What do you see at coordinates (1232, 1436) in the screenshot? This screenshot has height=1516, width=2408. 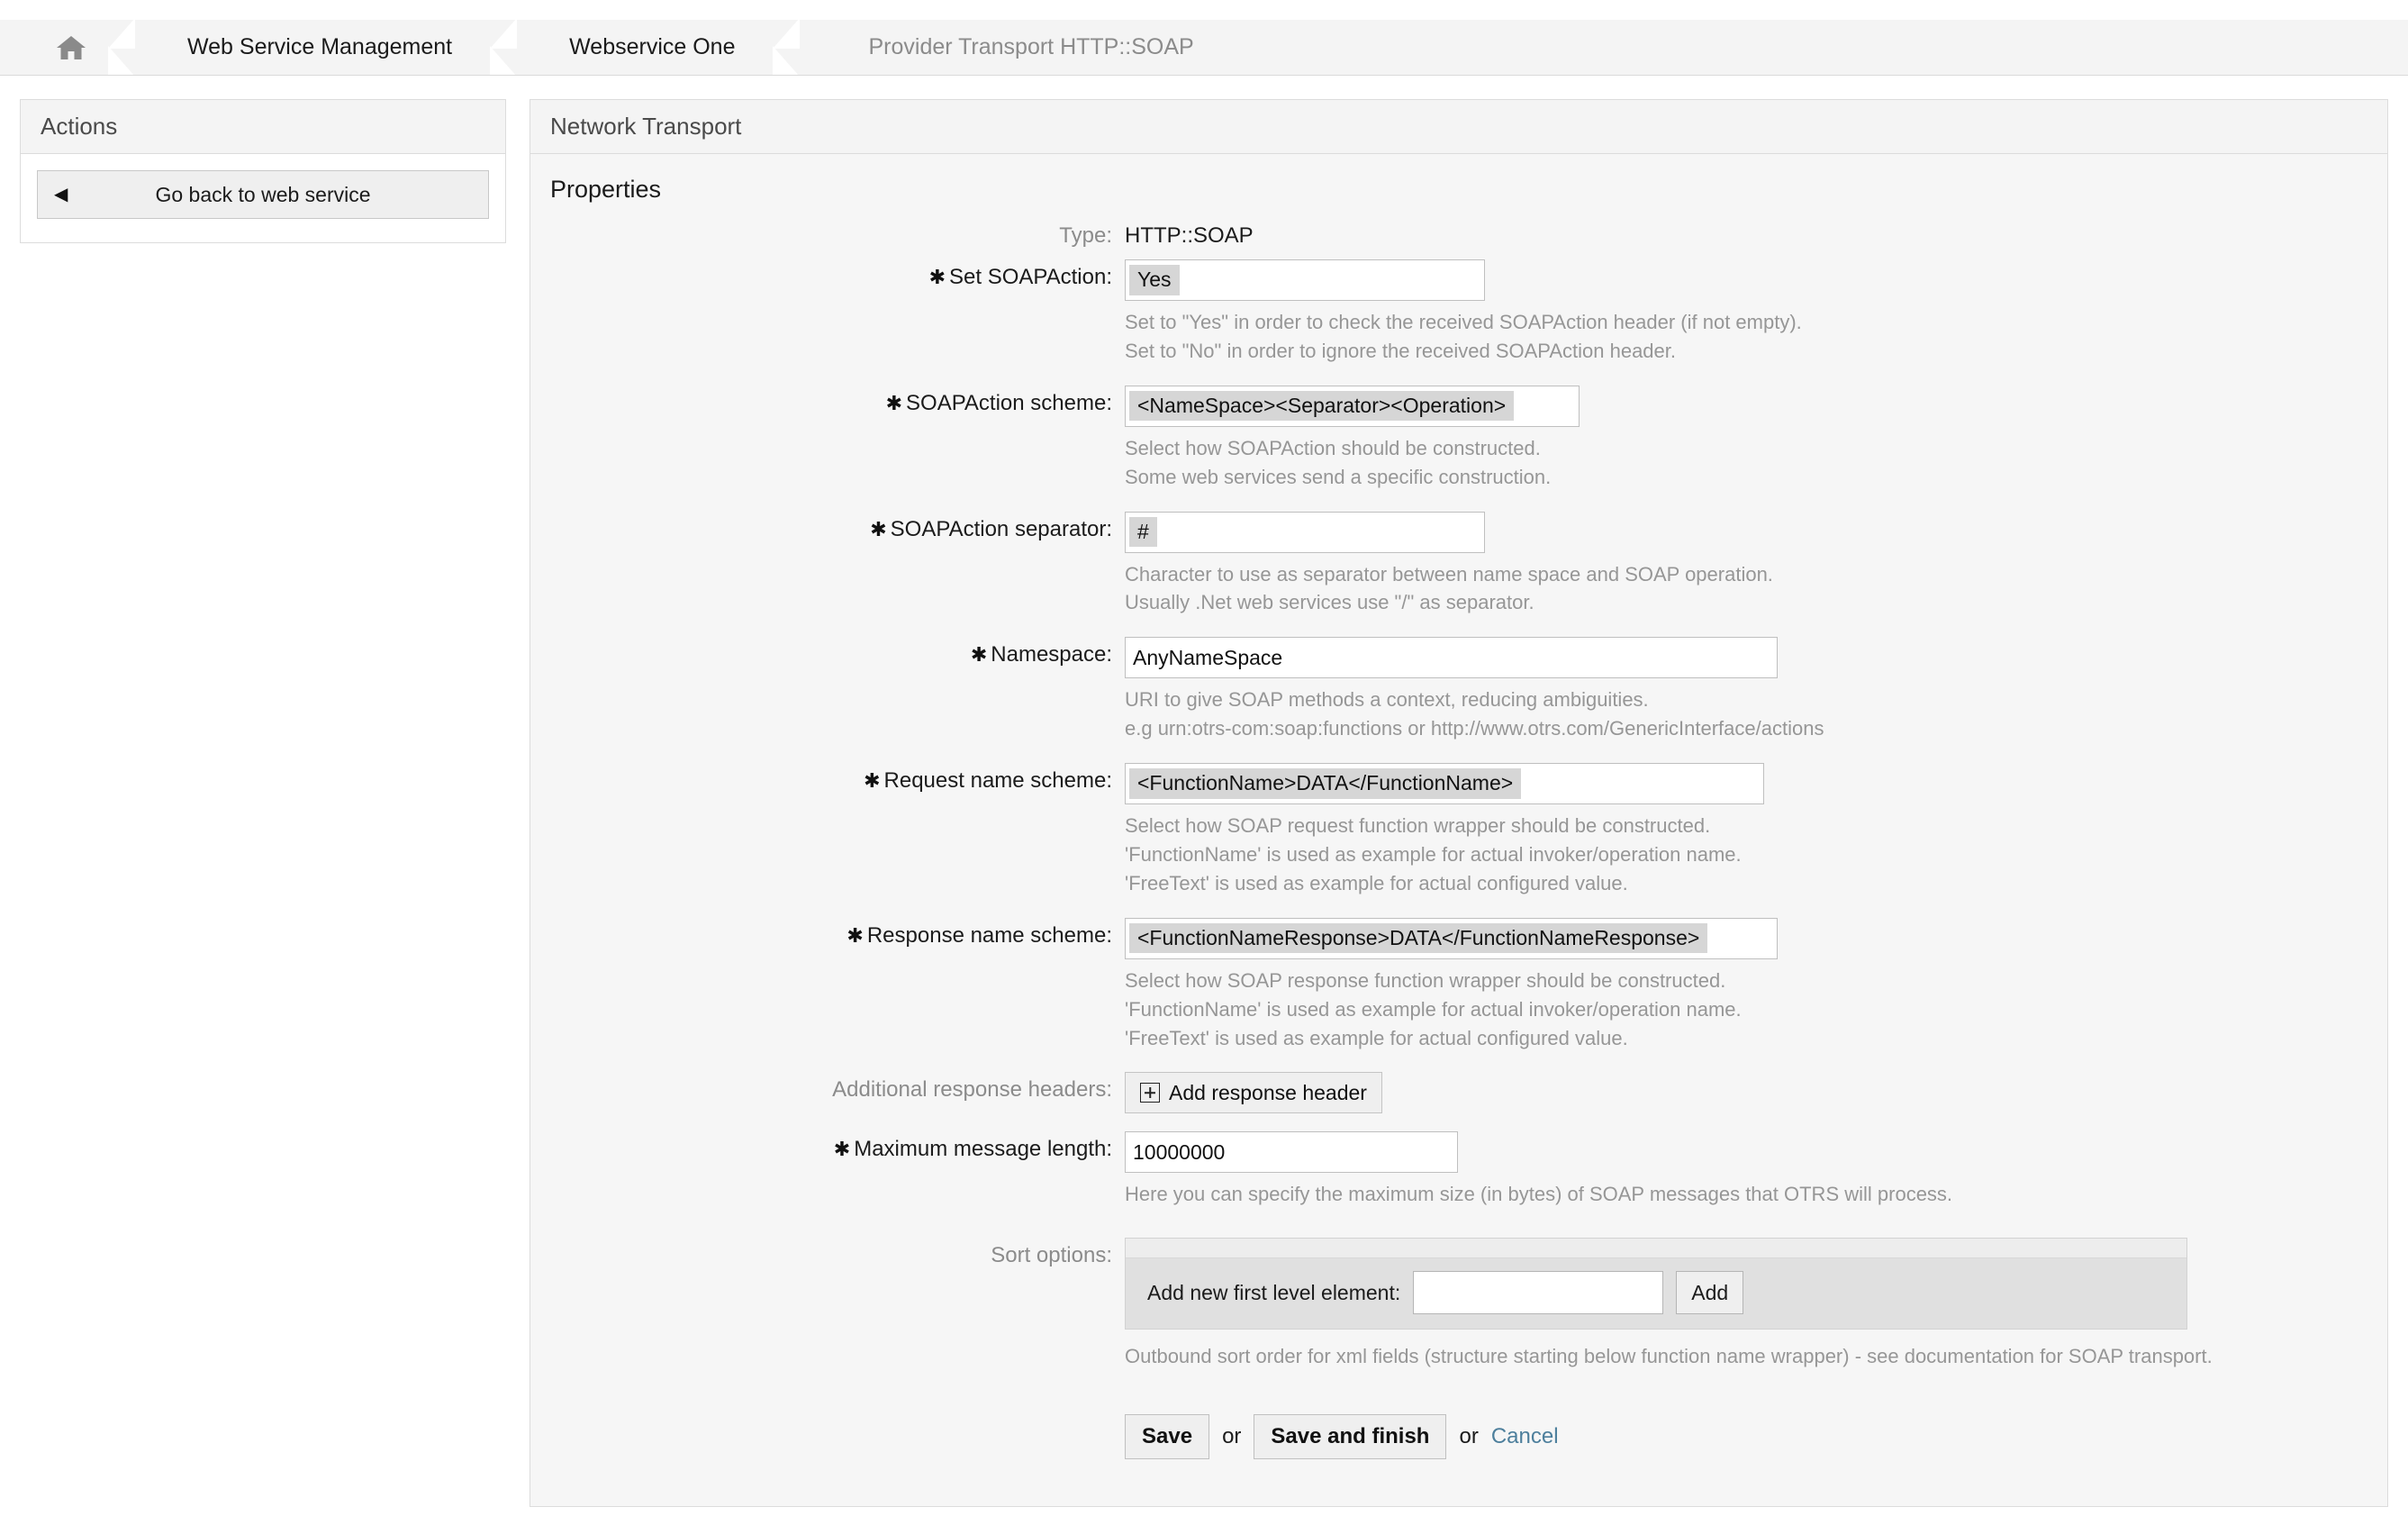 I see `or-text-1: or` at bounding box center [1232, 1436].